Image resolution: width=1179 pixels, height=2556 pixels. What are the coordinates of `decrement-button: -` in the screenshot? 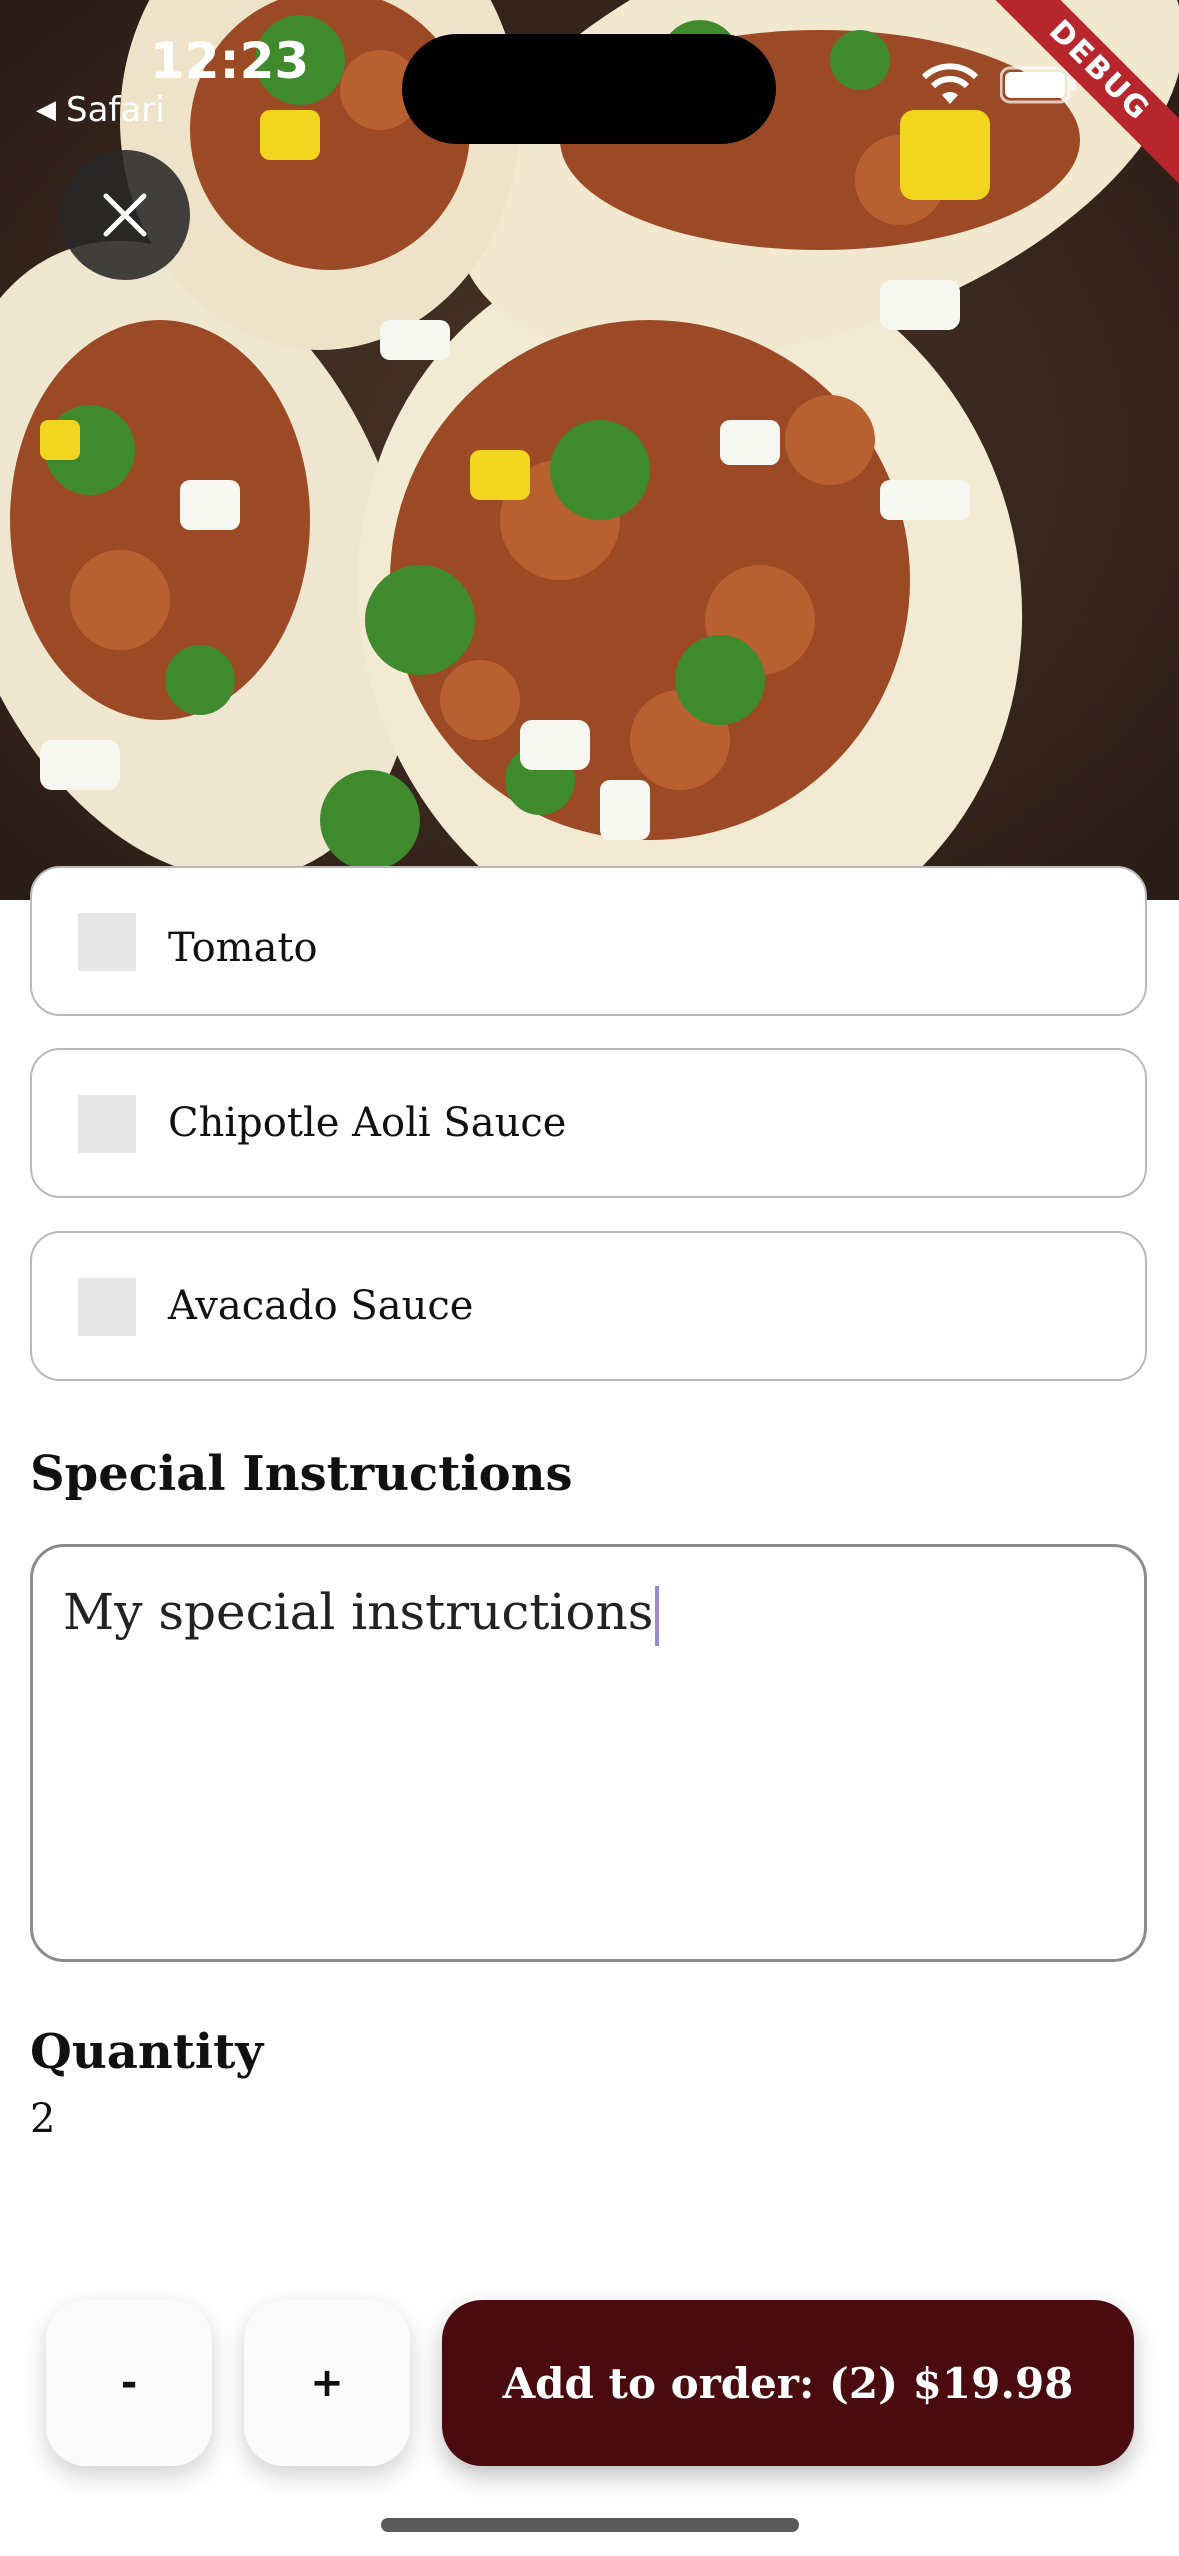 It's located at (129, 2383).